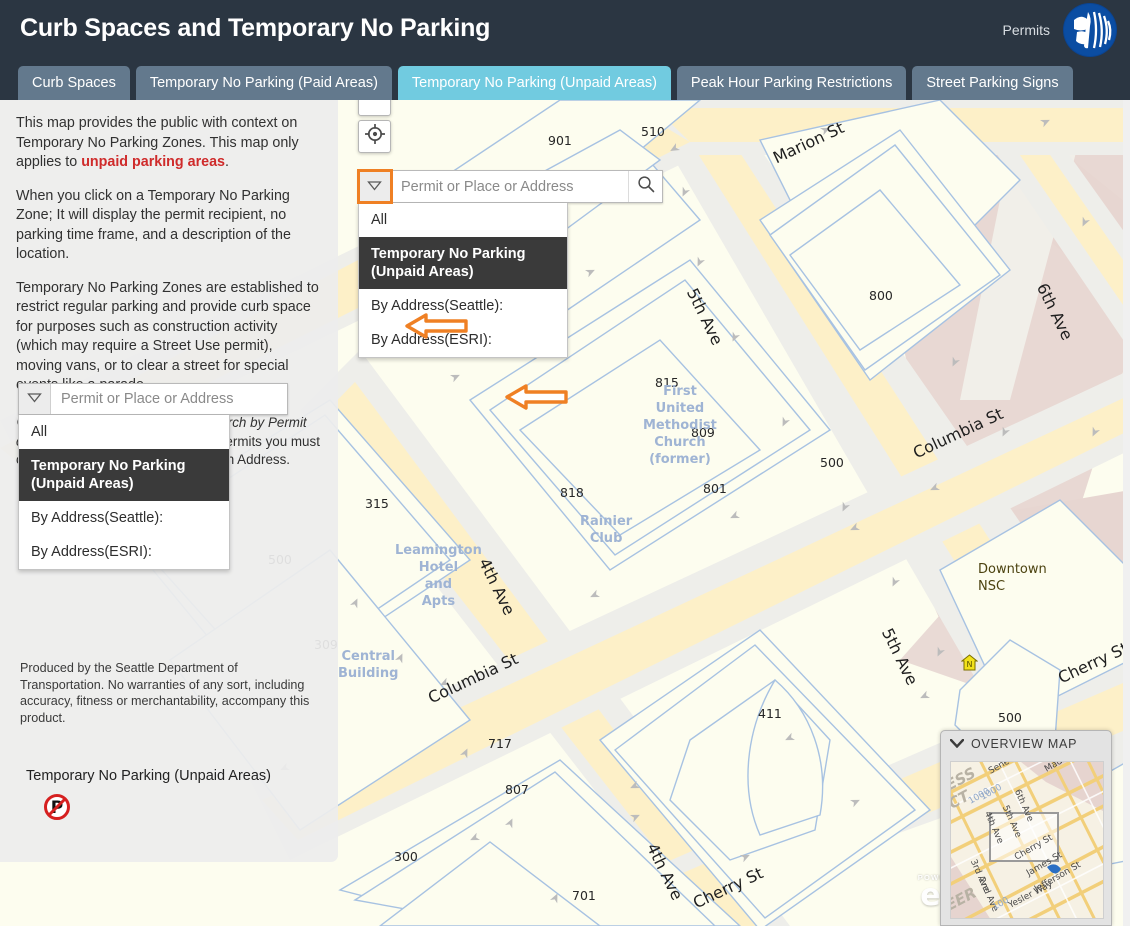 The height and width of the screenshot is (926, 1130). I want to click on map-search-source-toggle, so click(375, 186).